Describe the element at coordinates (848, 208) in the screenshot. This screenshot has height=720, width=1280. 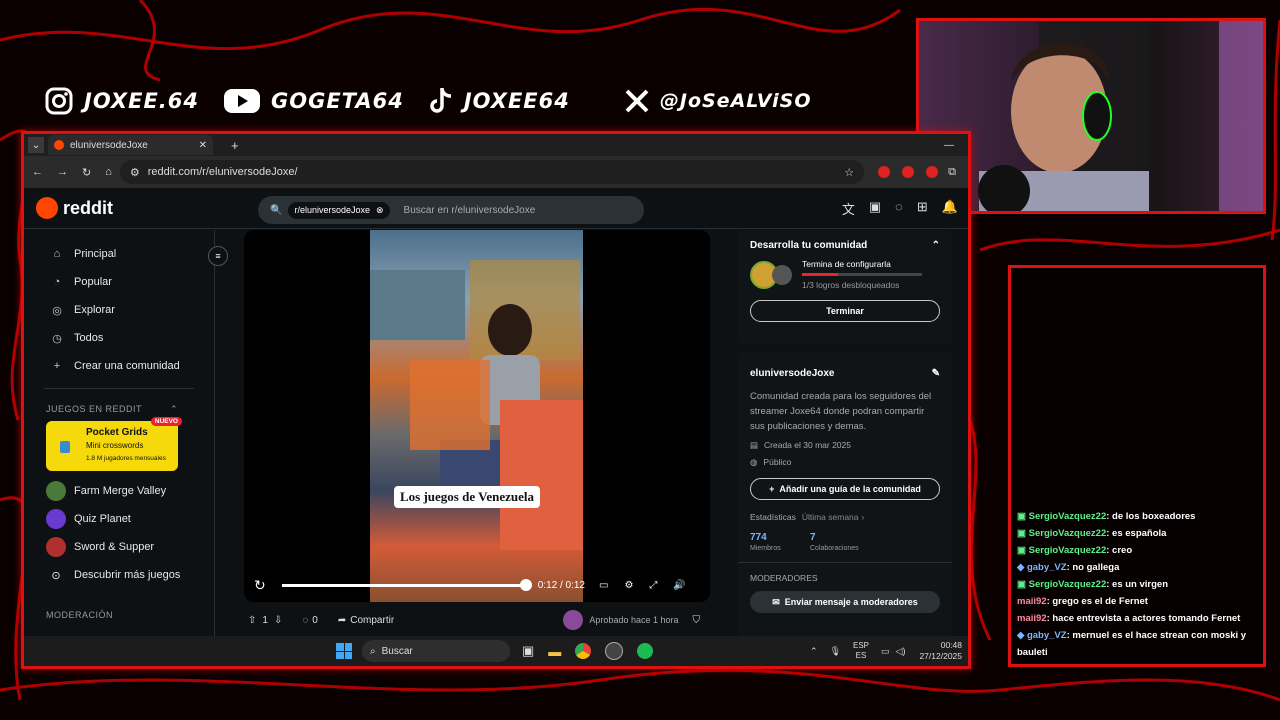
I see `translate-icon: 文` at that location.